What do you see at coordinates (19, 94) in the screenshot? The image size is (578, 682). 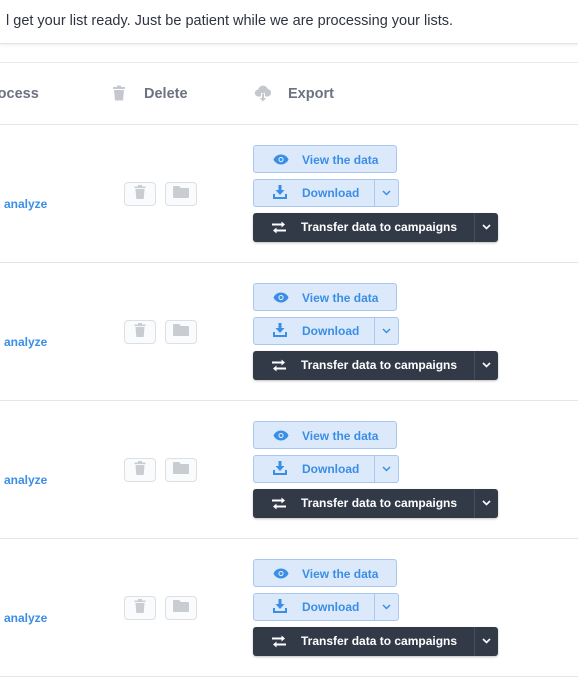 I see `header-process: rocess` at bounding box center [19, 94].